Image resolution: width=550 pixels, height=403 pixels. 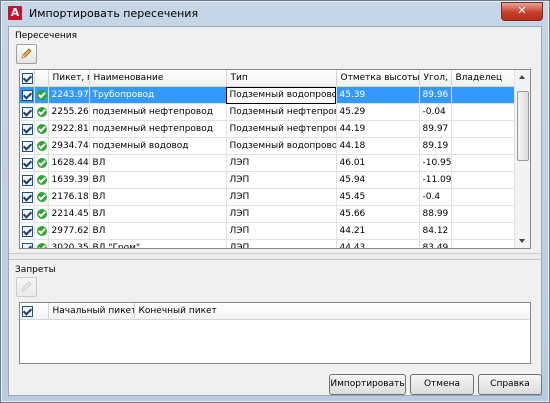 What do you see at coordinates (435, 231) in the screenshot?
I see `angle-cell: 84.12` at bounding box center [435, 231].